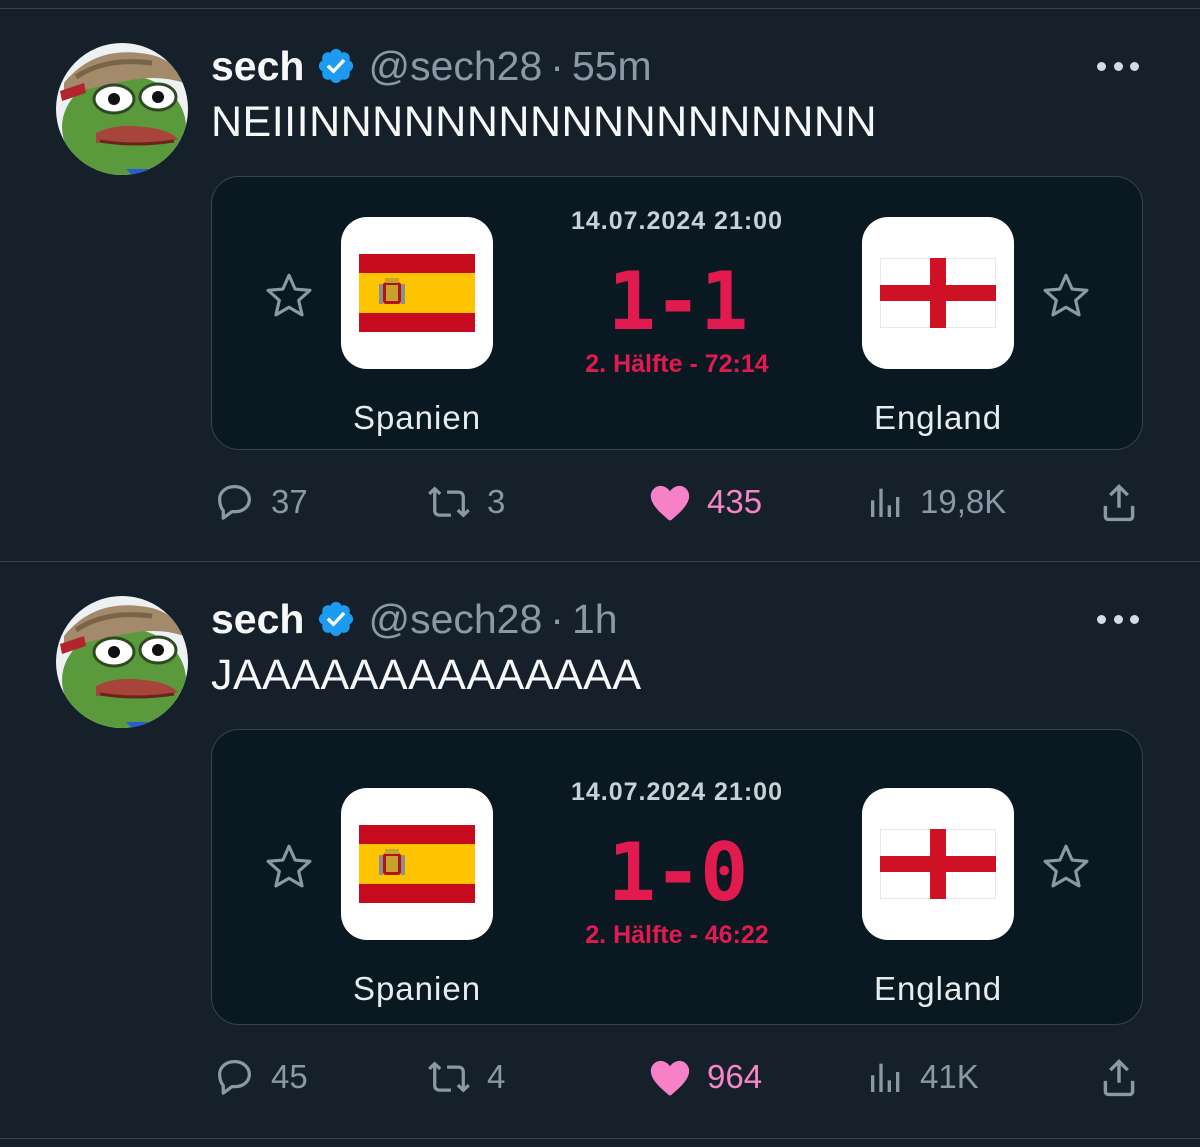 The image size is (1200, 1147). What do you see at coordinates (963, 501) in the screenshot?
I see `view-count: 19,8K` at bounding box center [963, 501].